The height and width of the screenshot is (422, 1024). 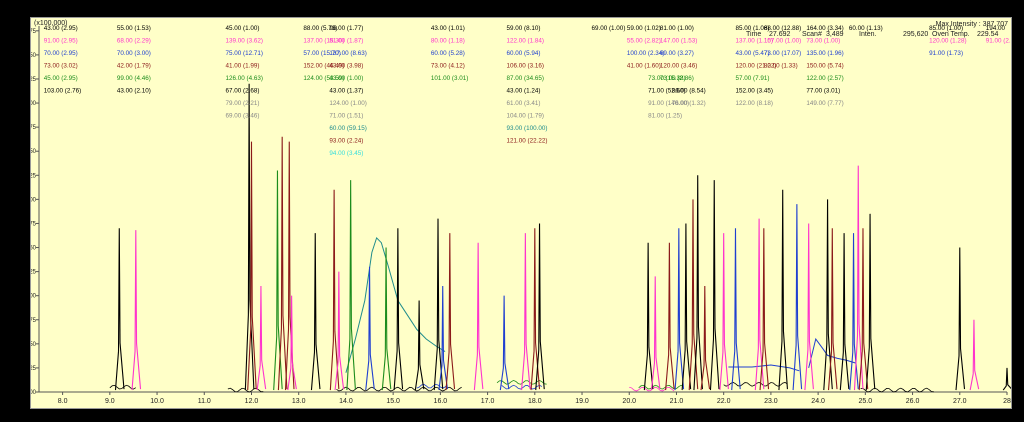 I want to click on peak-annotation: 77.00 (3.01), so click(x=823, y=91).